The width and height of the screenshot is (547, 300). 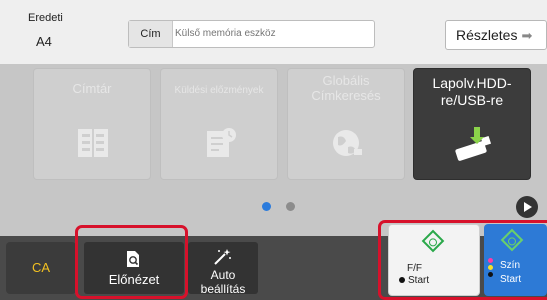 I want to click on page-indicator-active, so click(x=266, y=206).